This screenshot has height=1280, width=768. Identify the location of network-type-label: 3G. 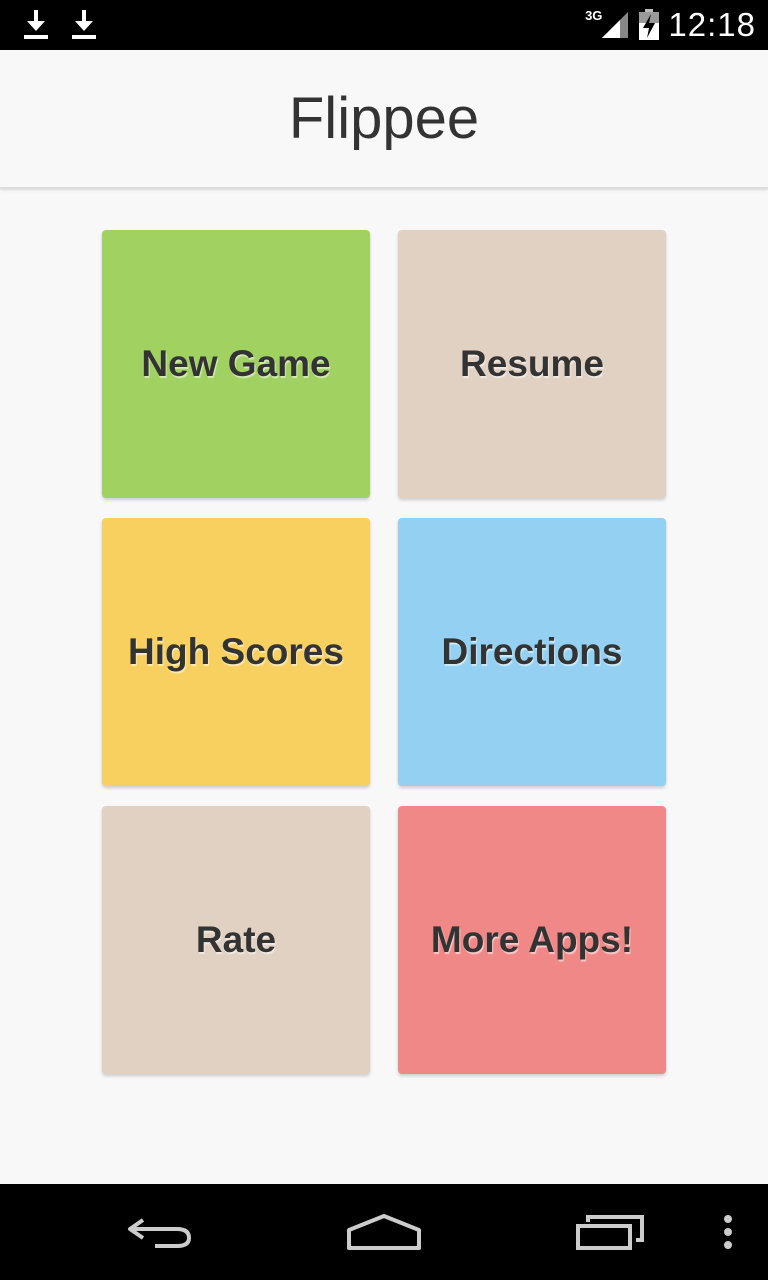
(594, 15).